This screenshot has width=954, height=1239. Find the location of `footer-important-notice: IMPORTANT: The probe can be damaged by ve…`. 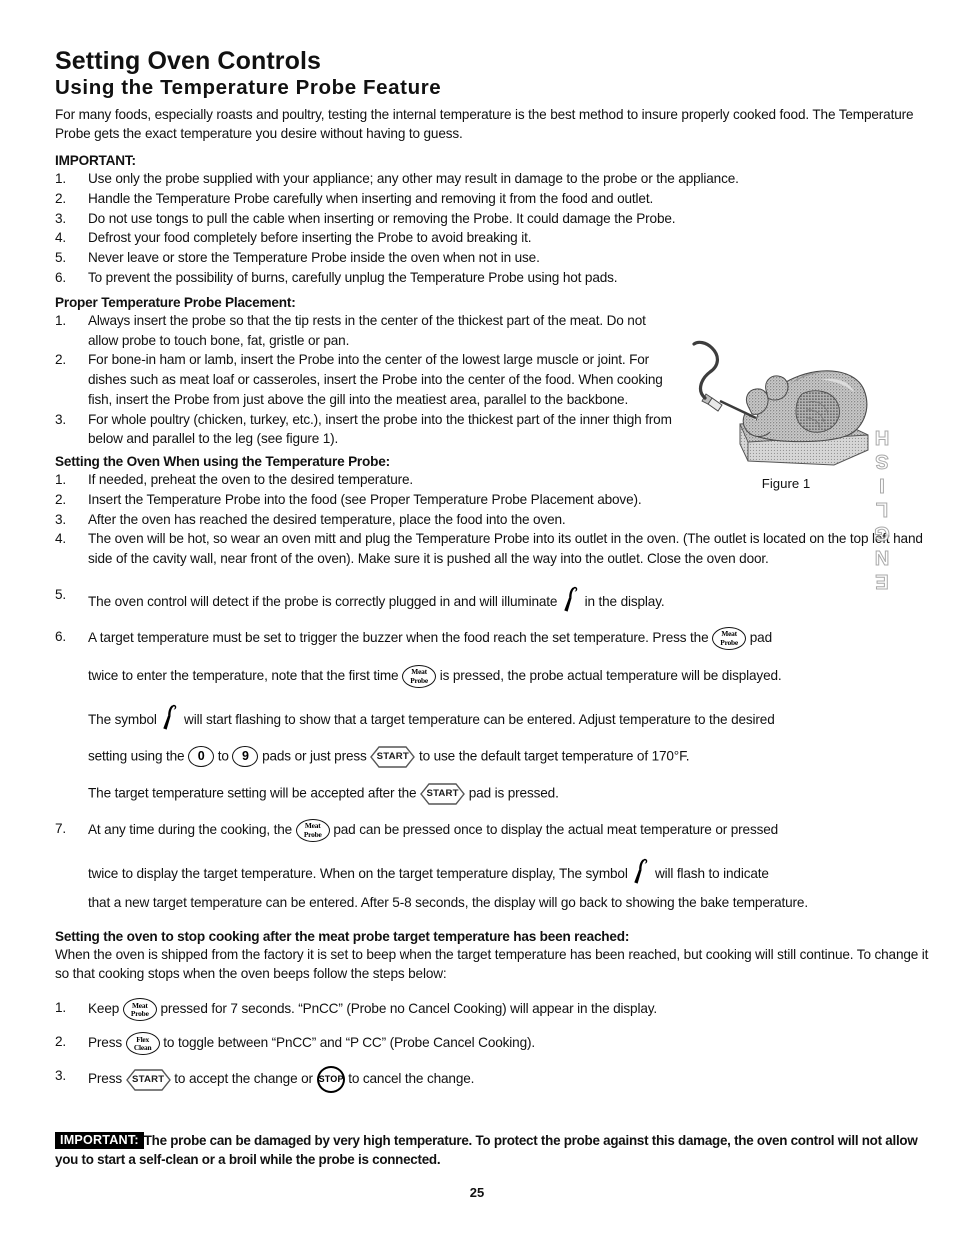

footer-important-notice: IMPORTANT: The probe can be damaged by ve… is located at coordinates (494, 1150).